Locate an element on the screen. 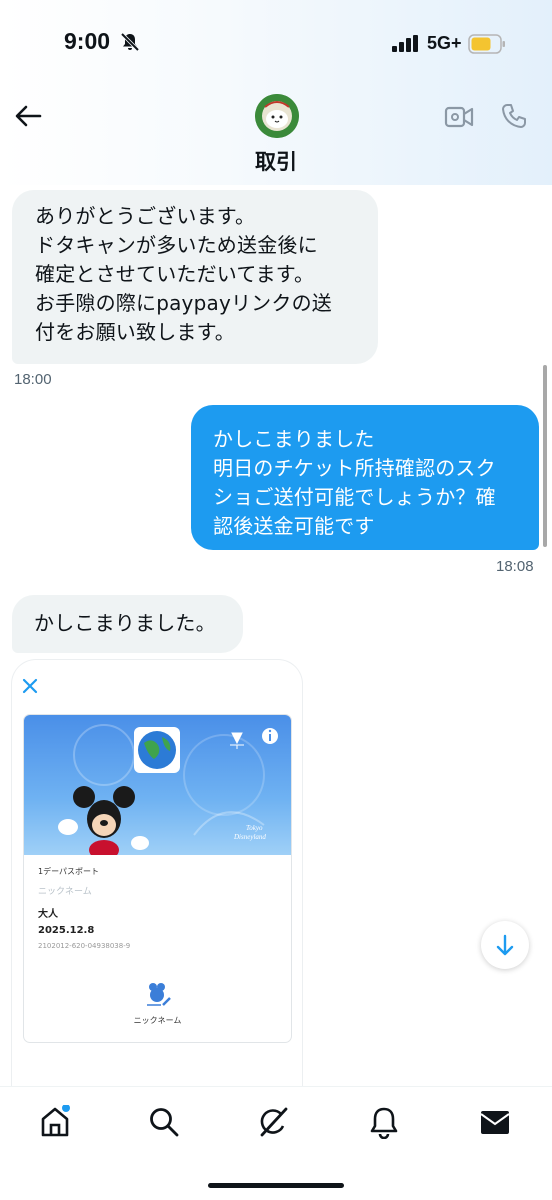  ticket-date: 2025.12.8 is located at coordinates (66, 930).